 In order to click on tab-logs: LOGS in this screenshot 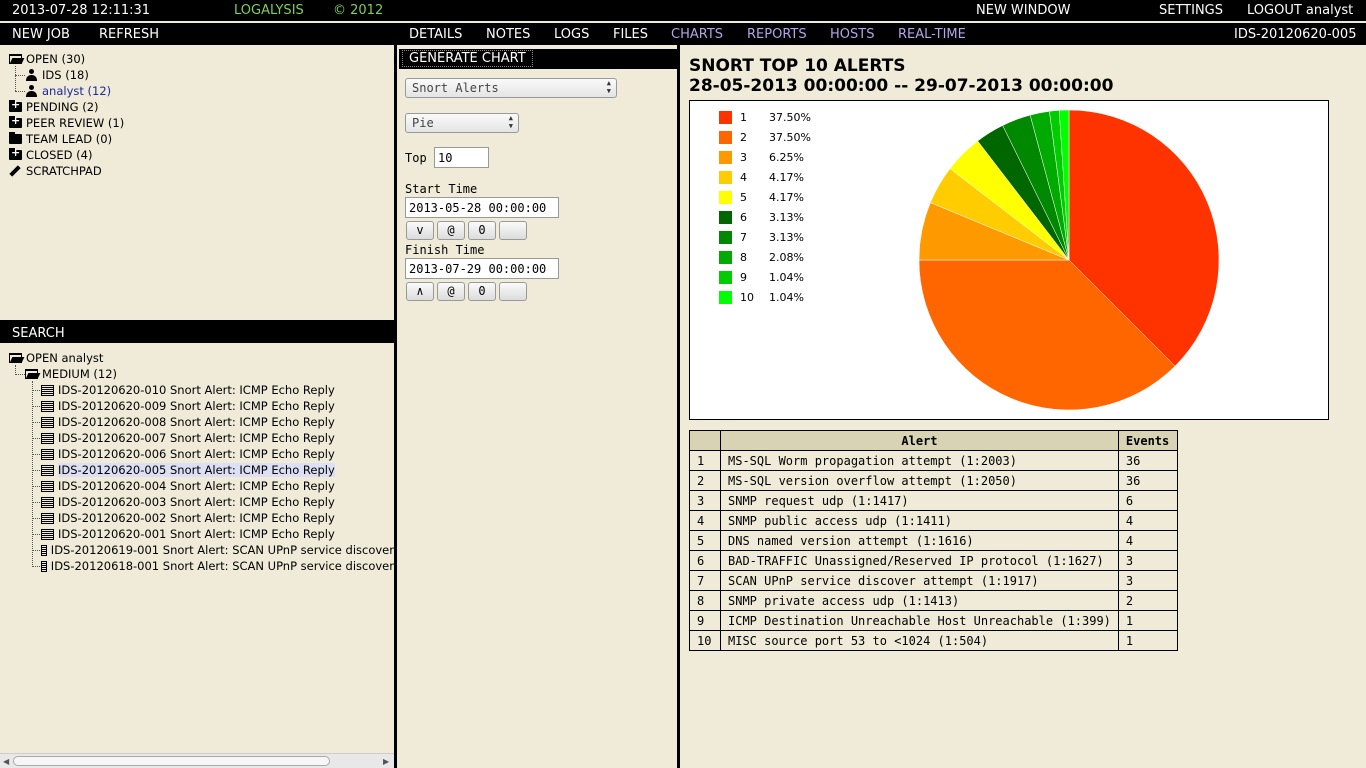, I will do `click(571, 34)`.